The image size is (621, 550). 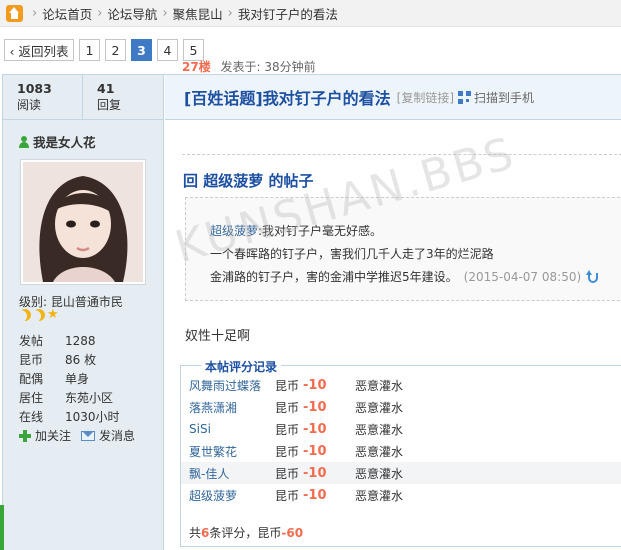 I want to click on views-stat: 1083 阅读, so click(x=43, y=97).